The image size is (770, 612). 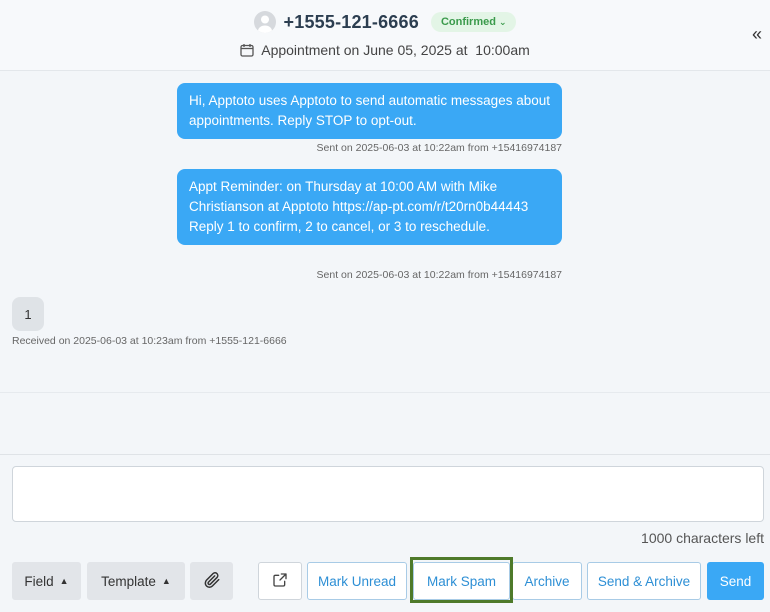 What do you see at coordinates (264, 22) in the screenshot?
I see `user-avatar-icon` at bounding box center [264, 22].